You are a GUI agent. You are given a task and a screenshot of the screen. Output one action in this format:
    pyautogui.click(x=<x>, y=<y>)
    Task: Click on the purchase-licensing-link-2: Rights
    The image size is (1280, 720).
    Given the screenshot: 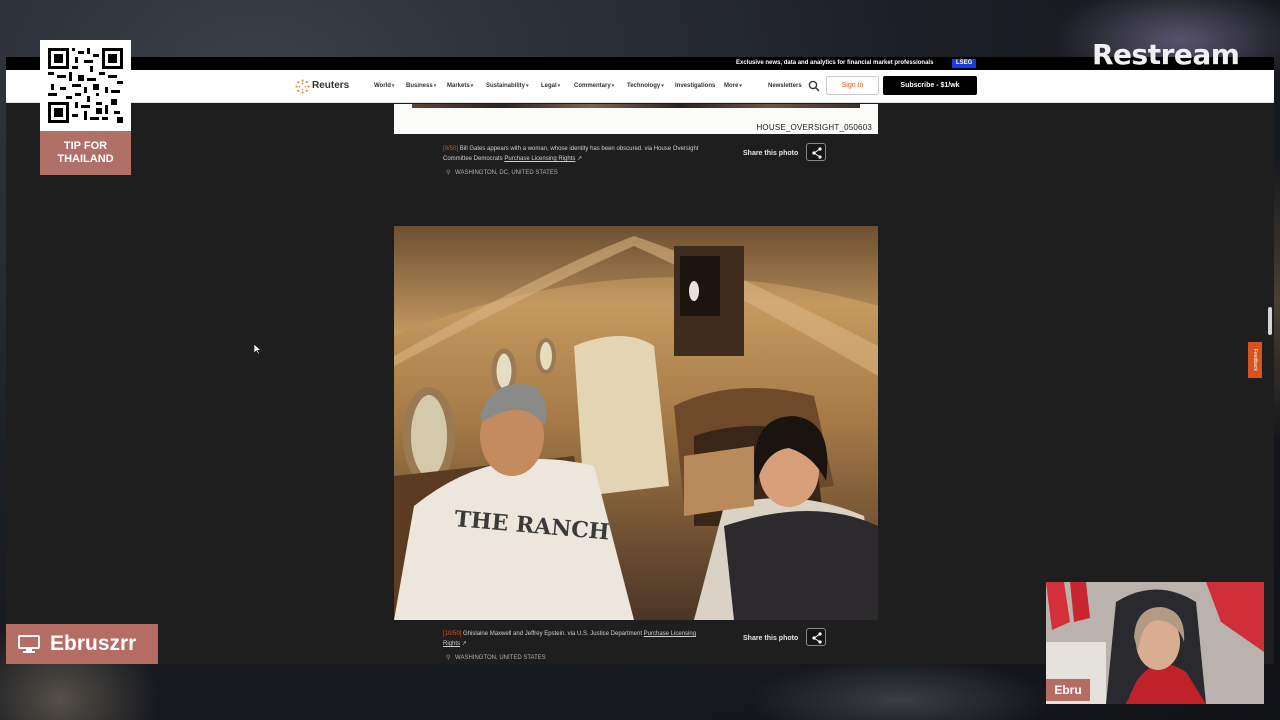 What is the action you would take?
    pyautogui.click(x=451, y=644)
    